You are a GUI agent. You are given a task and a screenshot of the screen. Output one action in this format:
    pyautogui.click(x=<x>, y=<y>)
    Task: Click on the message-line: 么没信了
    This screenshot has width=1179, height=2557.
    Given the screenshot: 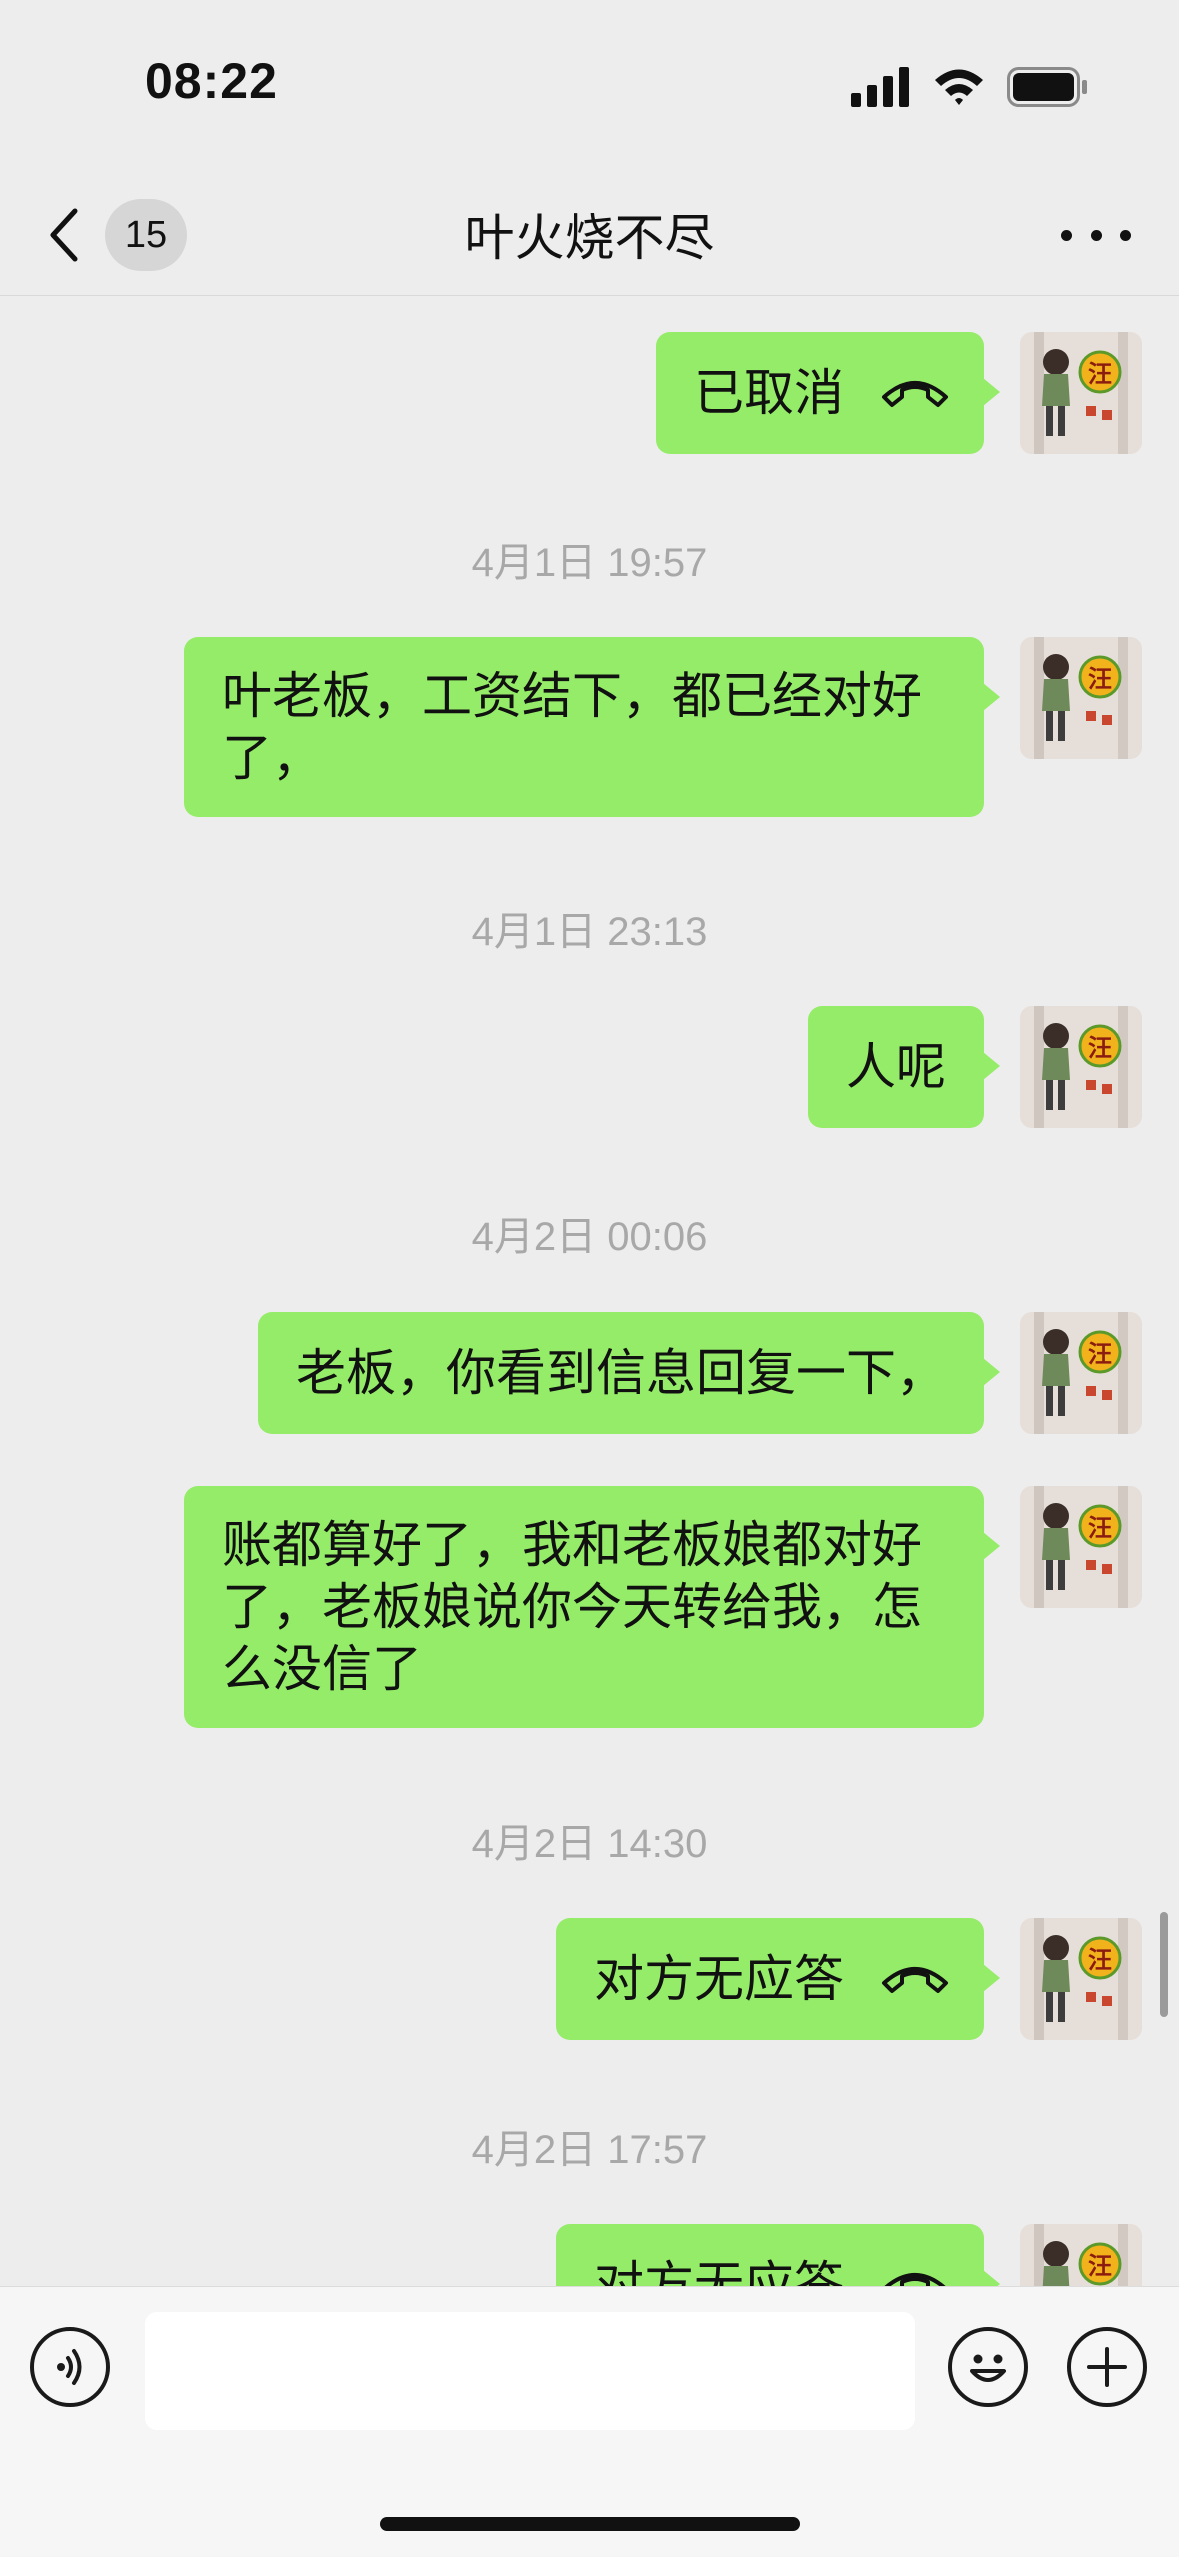 What is the action you would take?
    pyautogui.click(x=322, y=1669)
    